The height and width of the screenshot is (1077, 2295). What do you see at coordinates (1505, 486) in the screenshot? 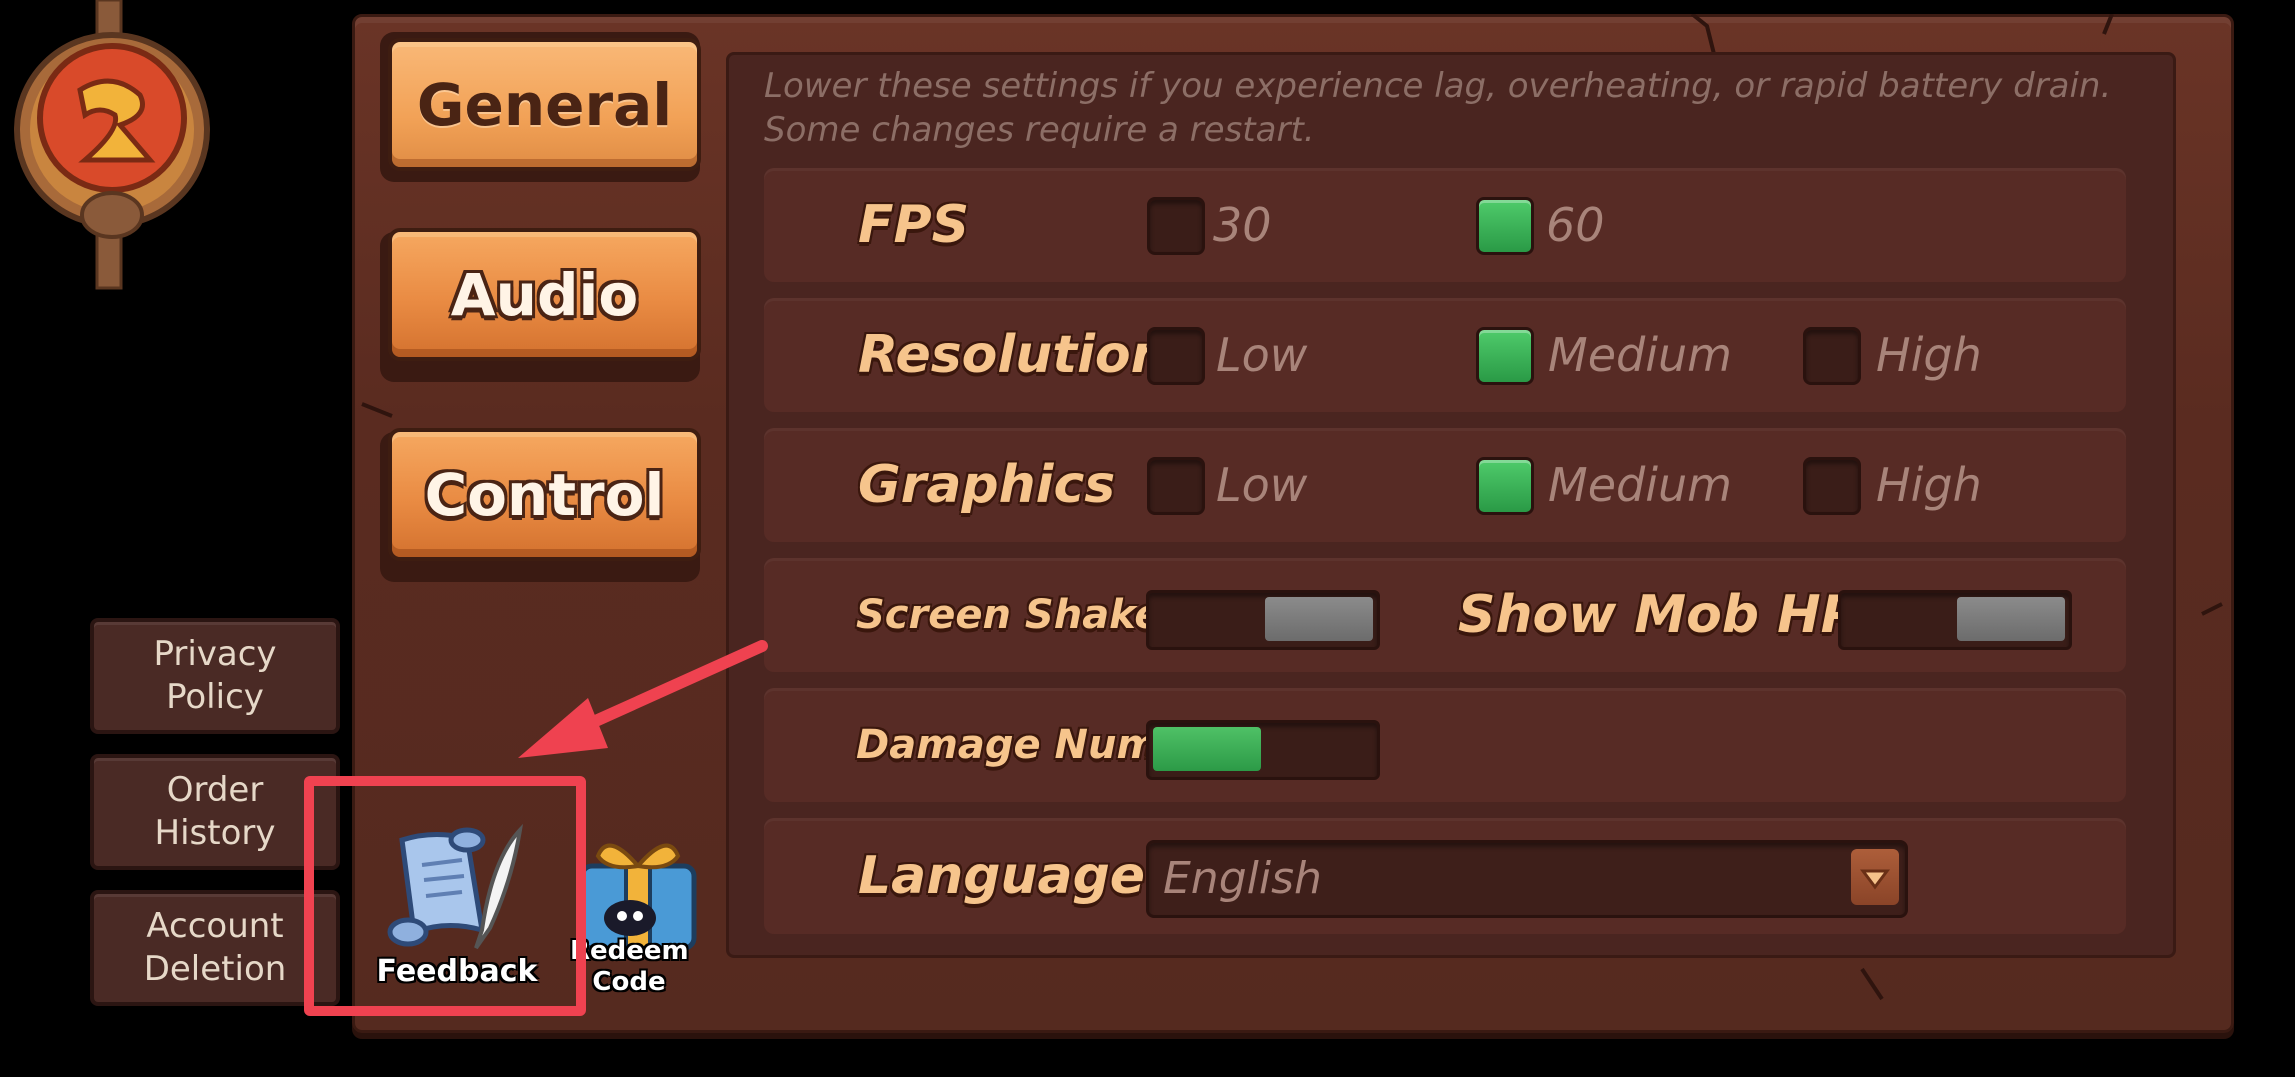
I see `graphics-medium-checkbox` at bounding box center [1505, 486].